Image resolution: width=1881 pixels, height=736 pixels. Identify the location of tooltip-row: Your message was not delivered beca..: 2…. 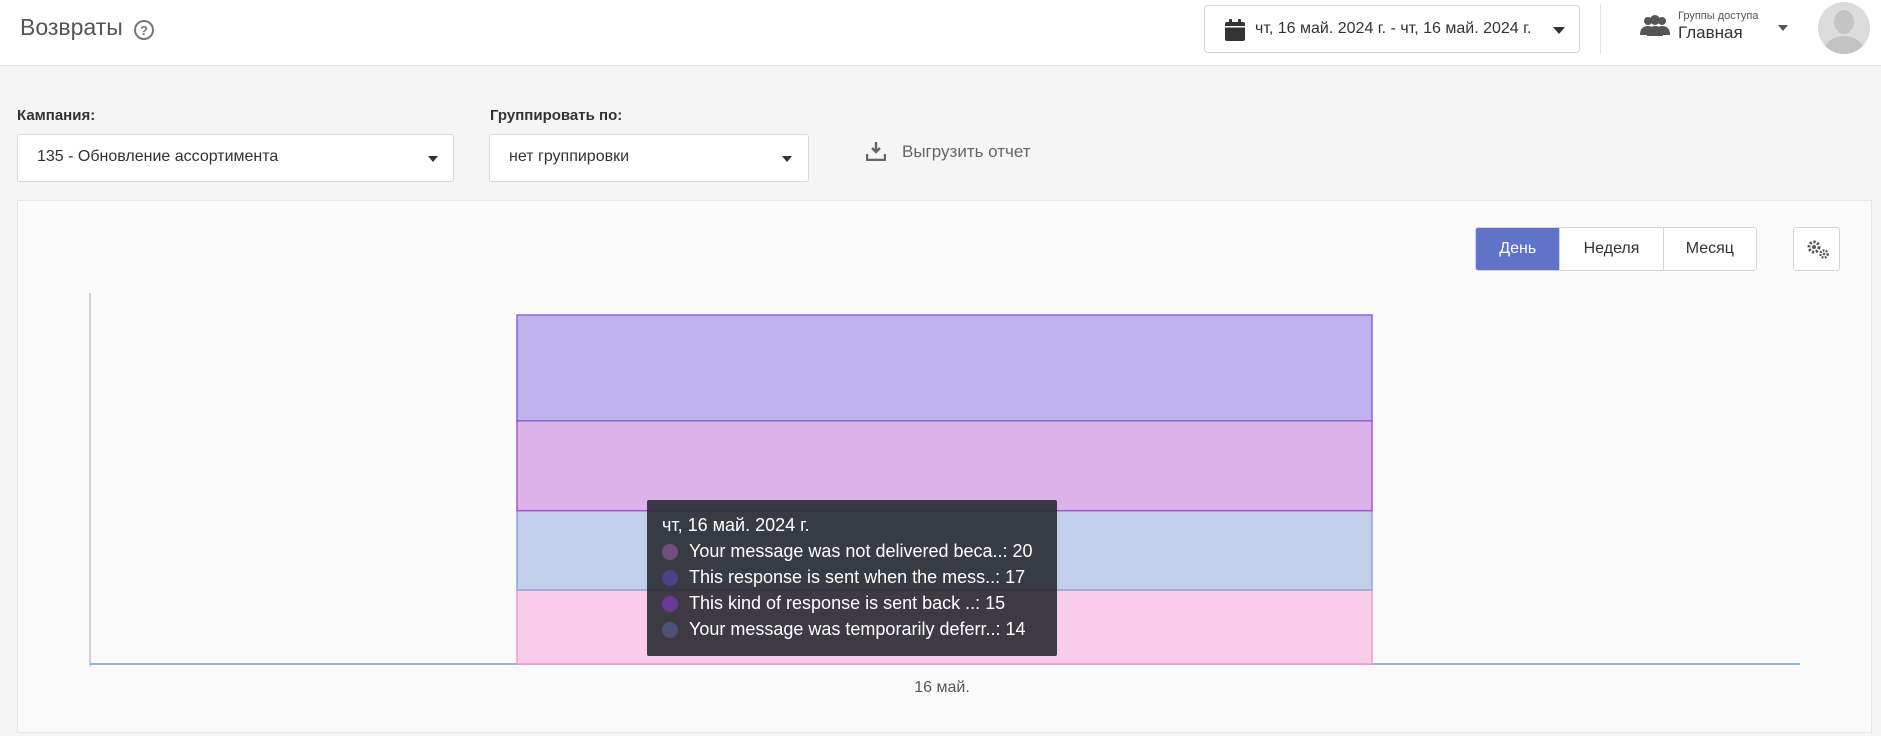
(852, 551).